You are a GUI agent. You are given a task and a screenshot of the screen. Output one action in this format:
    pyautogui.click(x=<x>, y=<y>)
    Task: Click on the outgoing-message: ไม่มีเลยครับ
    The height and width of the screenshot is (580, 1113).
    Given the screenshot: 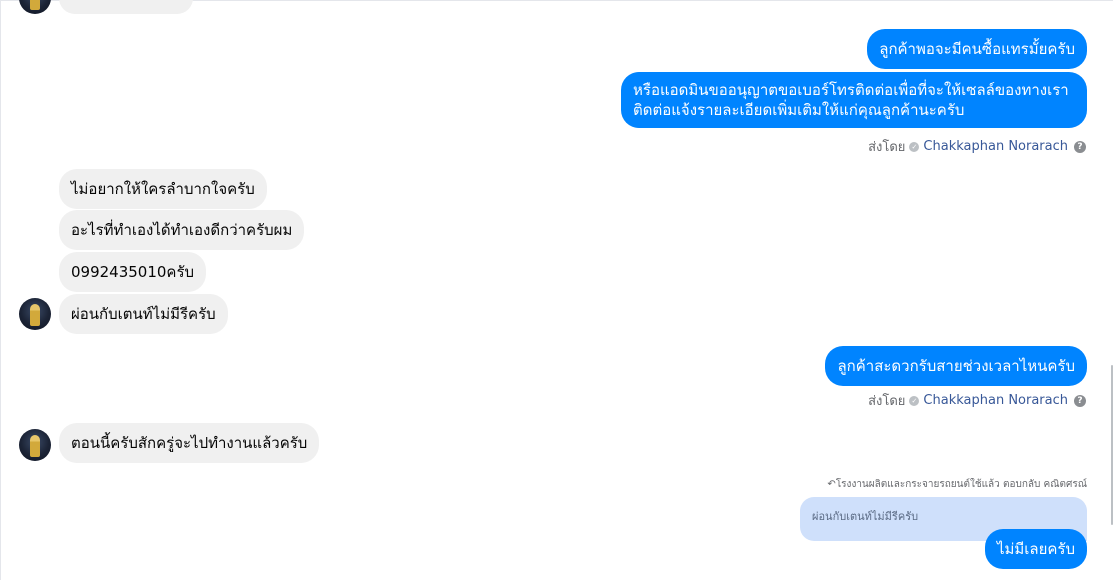 What is the action you would take?
    pyautogui.click(x=1035, y=549)
    